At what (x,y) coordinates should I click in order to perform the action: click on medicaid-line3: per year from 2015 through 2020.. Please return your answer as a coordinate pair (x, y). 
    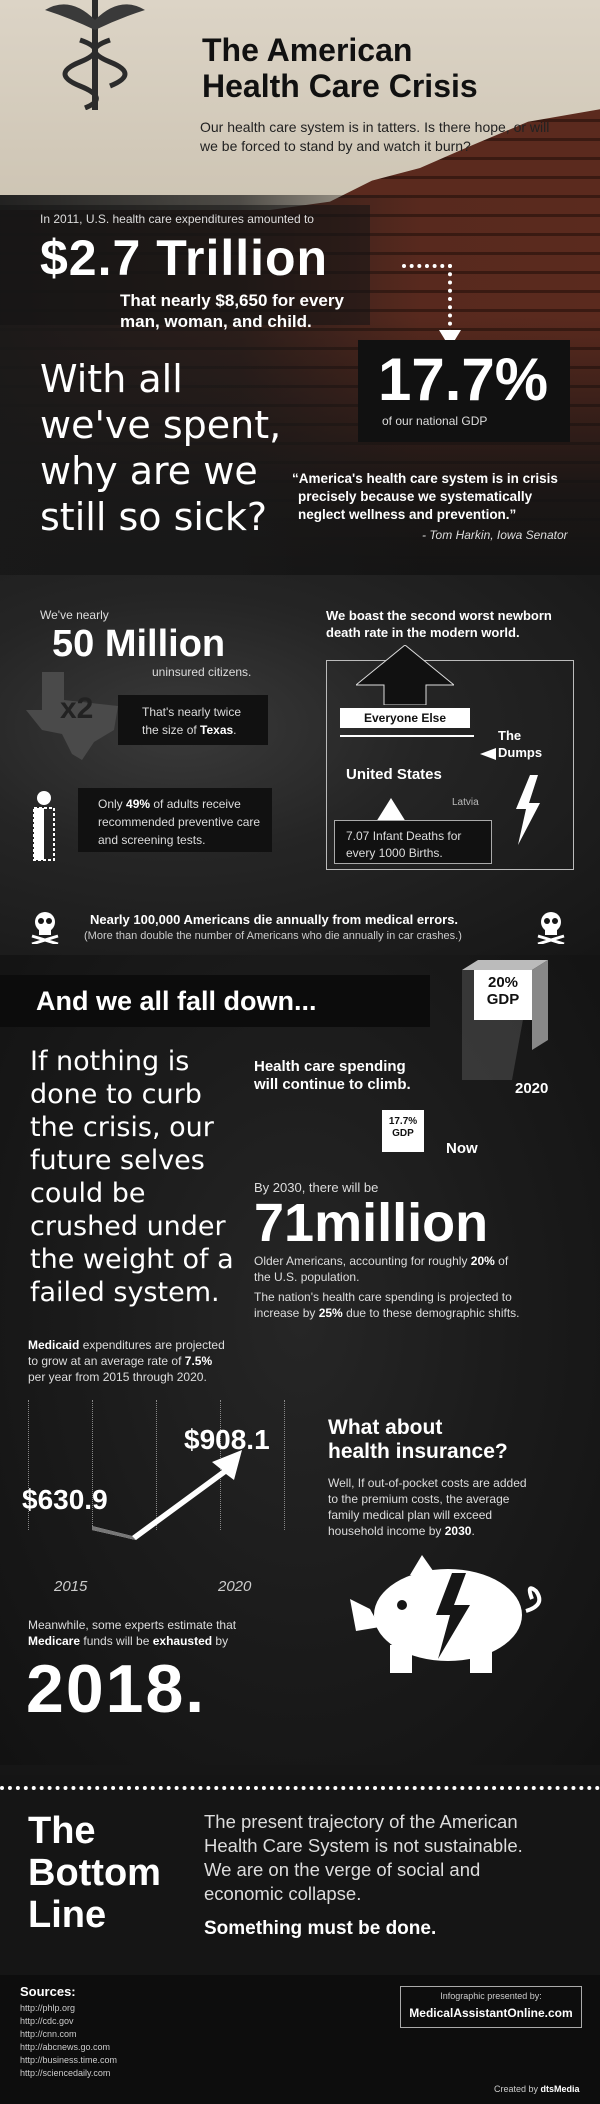
    Looking at the image, I should click on (117, 1377).